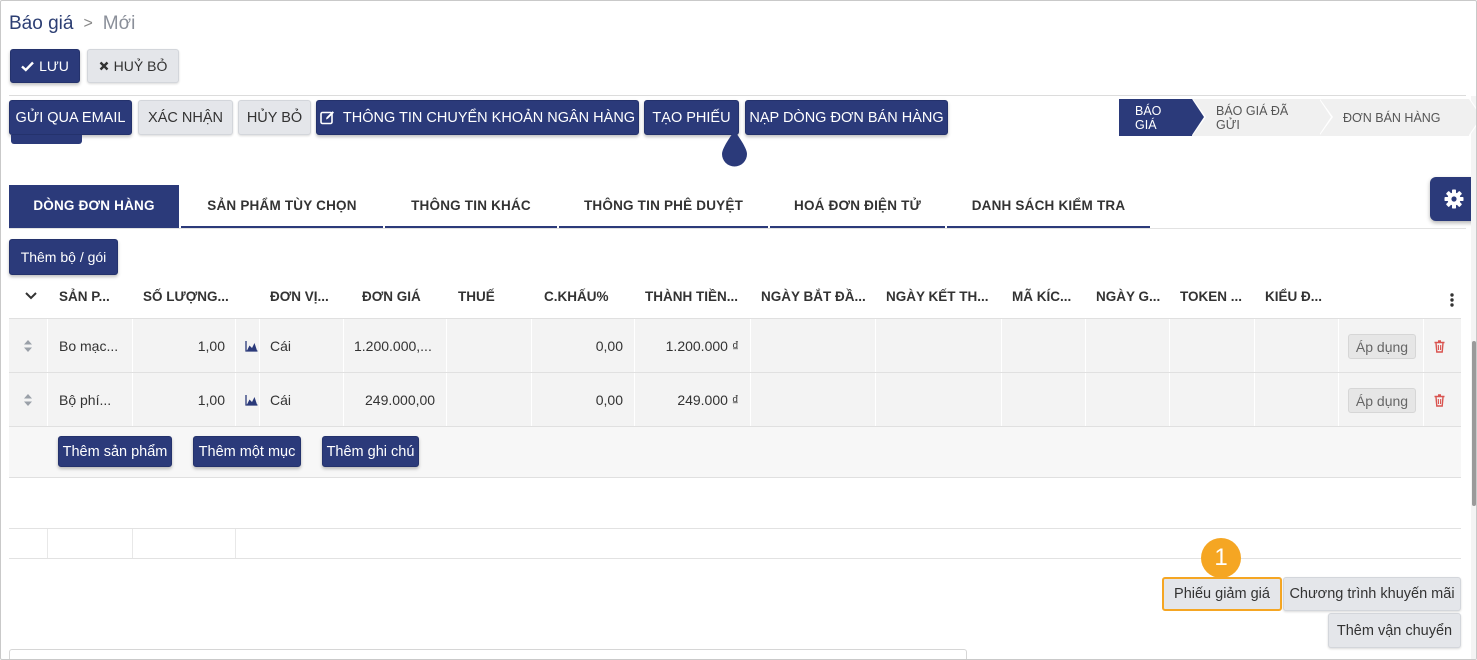 The width and height of the screenshot is (1477, 660). Describe the element at coordinates (70, 117) in the screenshot. I see `send-email-button: GỬI QUA EMAIL` at that location.